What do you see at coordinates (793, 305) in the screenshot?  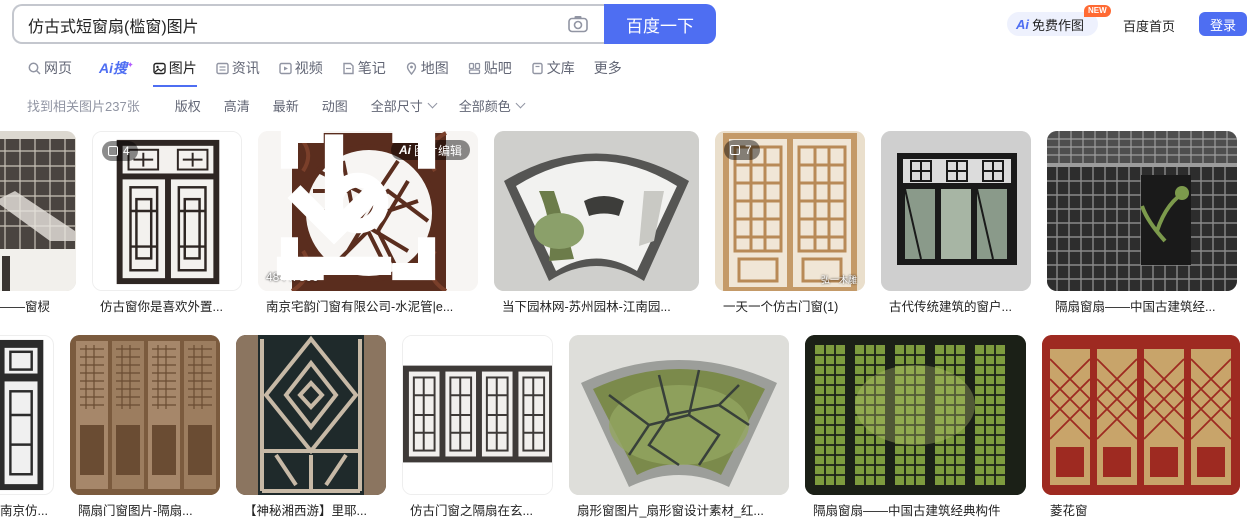 I see `image-caption: 一天一个仿古门窗(1)` at bounding box center [793, 305].